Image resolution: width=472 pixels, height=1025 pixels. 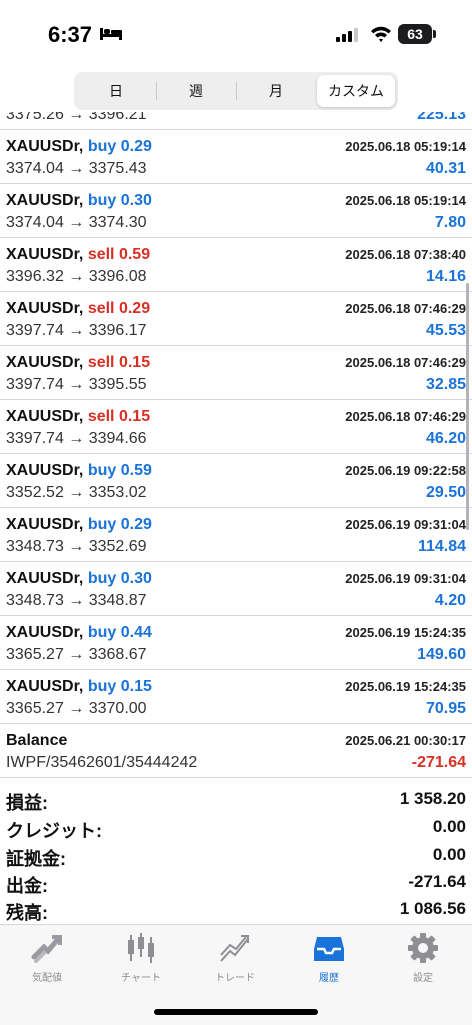 I want to click on trade-symbol: XAUUSDr, buy 0.44, so click(x=79, y=633).